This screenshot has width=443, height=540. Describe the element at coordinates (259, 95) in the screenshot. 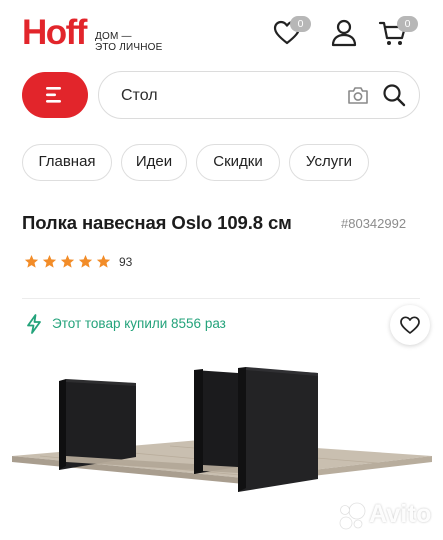

I see `search-field: Стол` at that location.